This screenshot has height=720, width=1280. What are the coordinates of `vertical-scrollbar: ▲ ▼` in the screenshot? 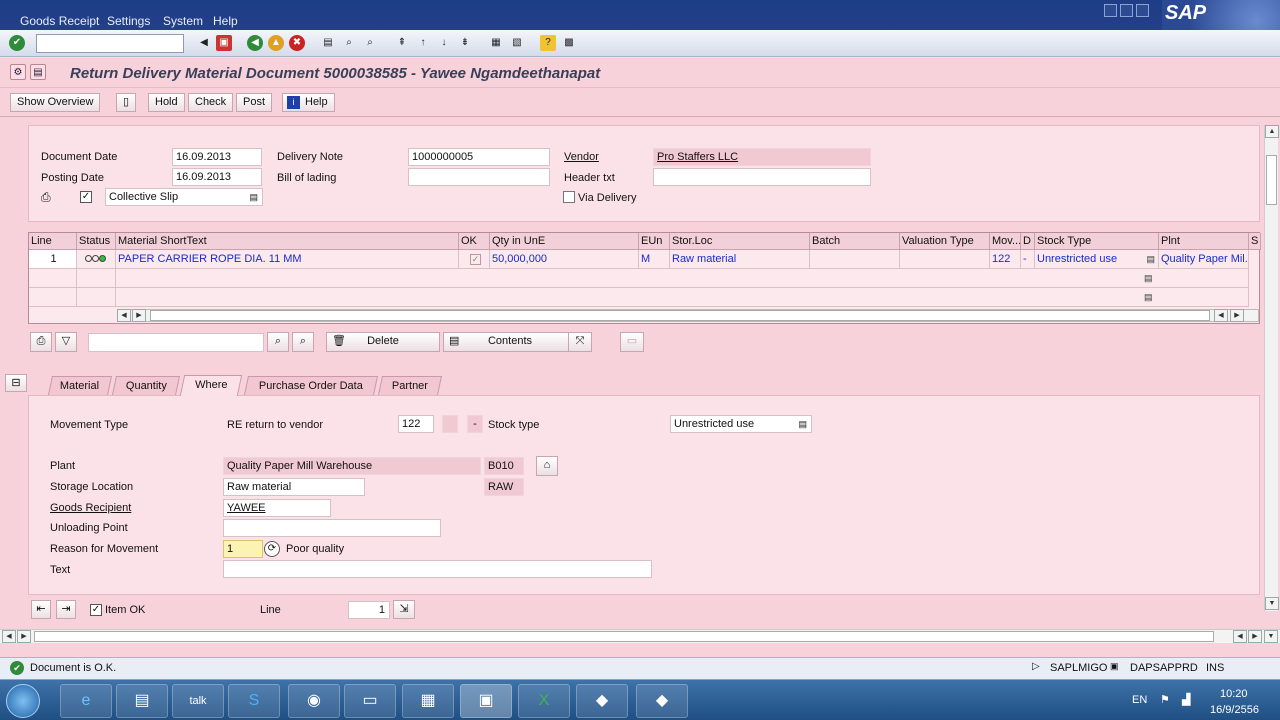 It's located at (1271, 368).